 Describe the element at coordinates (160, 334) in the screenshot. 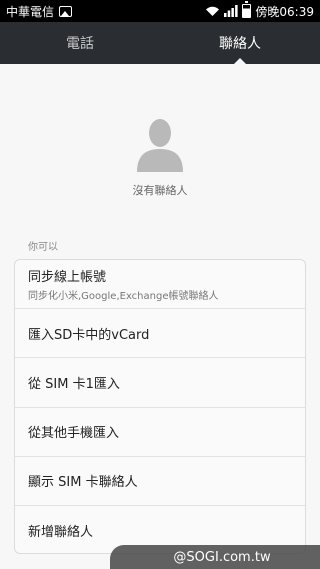

I see `option-import-sd-vcard: 匯入SD卡中的vCard` at that location.